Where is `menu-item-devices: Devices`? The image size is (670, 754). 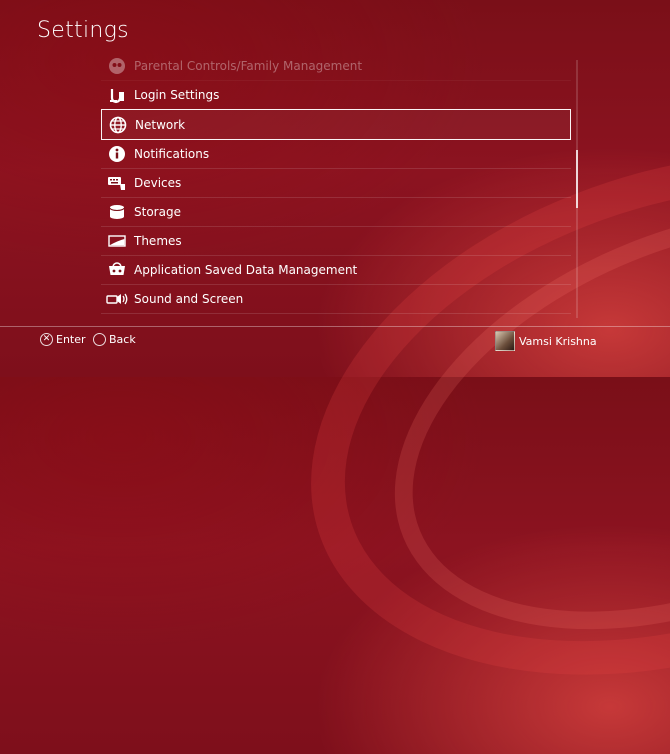 menu-item-devices: Devices is located at coordinates (336, 183).